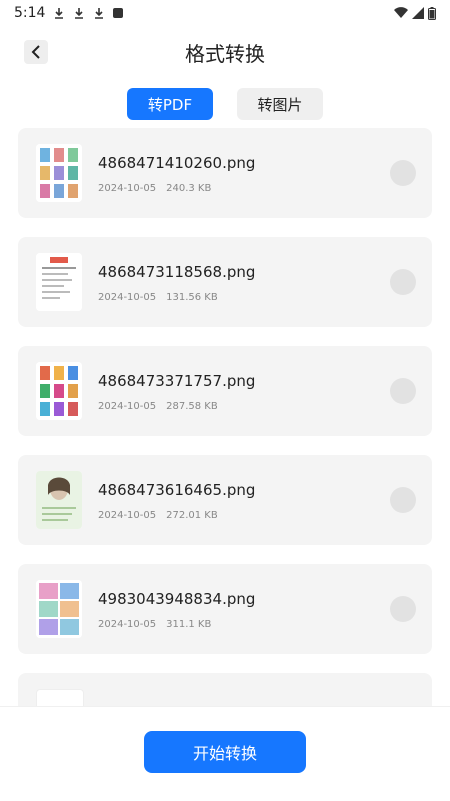 The width and height of the screenshot is (450, 801). I want to click on thumb-document-icon, so click(59, 282).